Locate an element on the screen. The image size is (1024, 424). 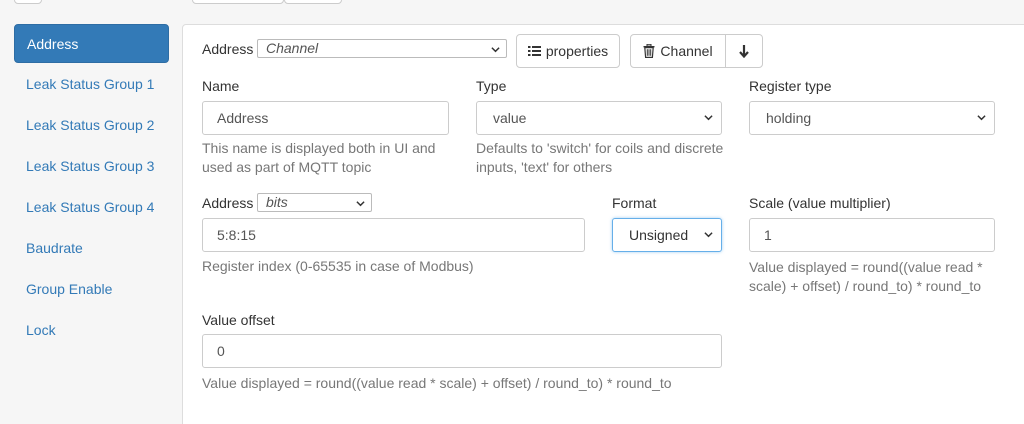
sidebar-item-leak-status-group-2: Leak Status Group 2 is located at coordinates (91, 125).